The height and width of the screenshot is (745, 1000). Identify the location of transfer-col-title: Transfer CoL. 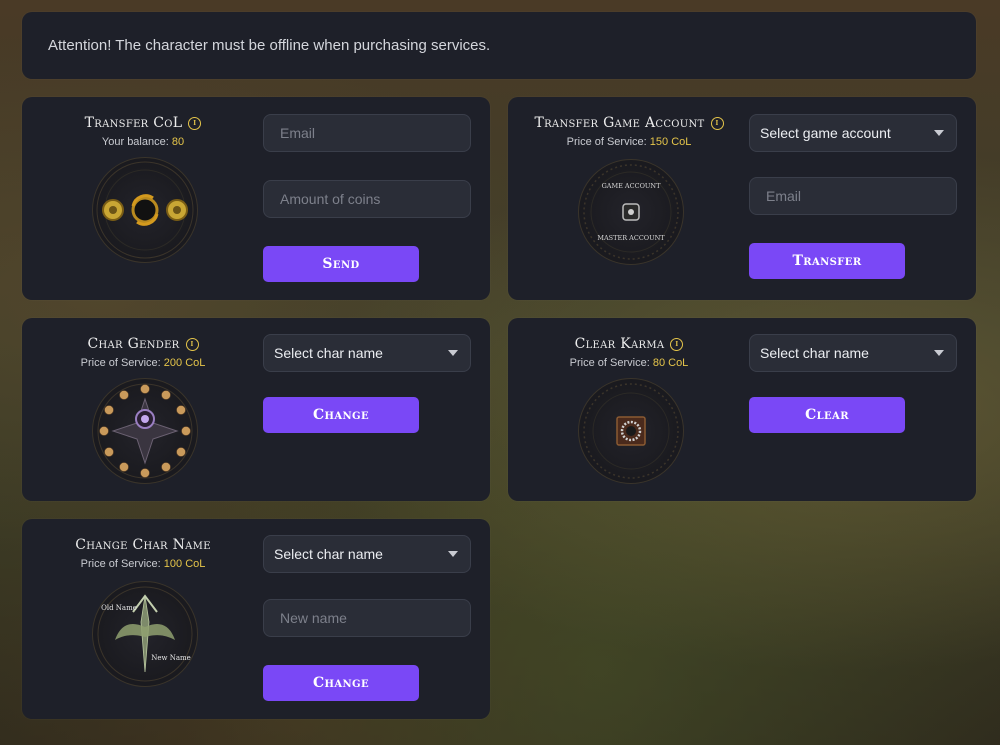
(133, 123).